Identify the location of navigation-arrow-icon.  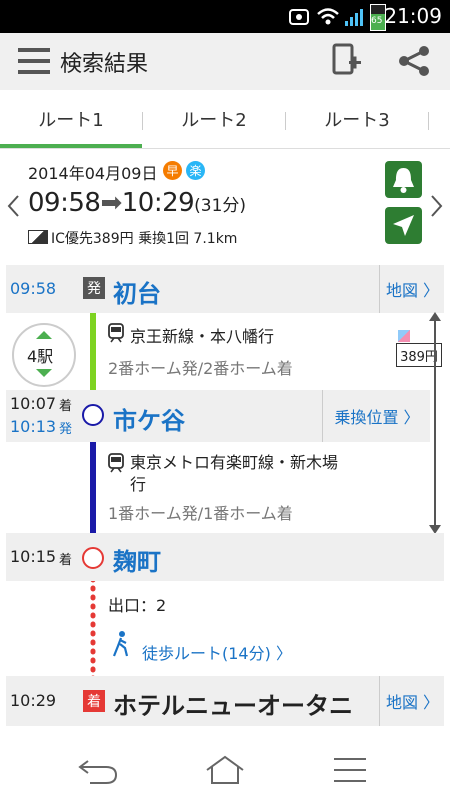
(403, 225).